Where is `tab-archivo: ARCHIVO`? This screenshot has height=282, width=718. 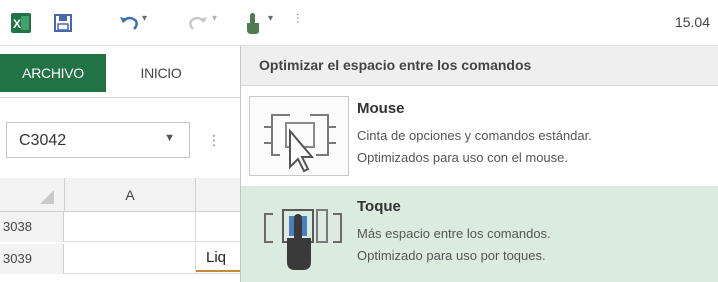
tab-archivo: ARCHIVO is located at coordinates (53, 73).